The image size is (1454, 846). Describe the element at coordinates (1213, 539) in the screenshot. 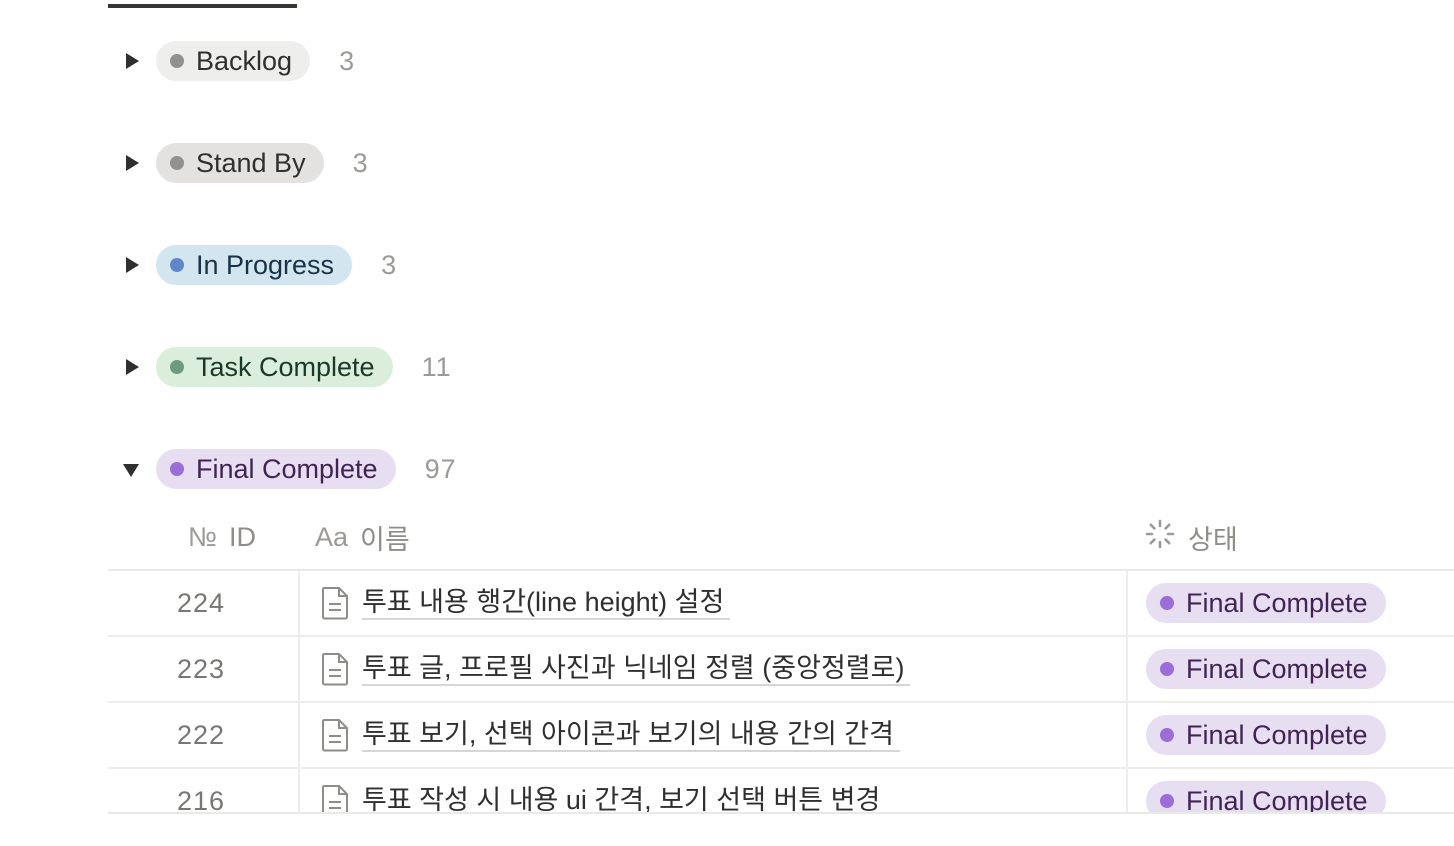

I see `column-label: 상태` at that location.